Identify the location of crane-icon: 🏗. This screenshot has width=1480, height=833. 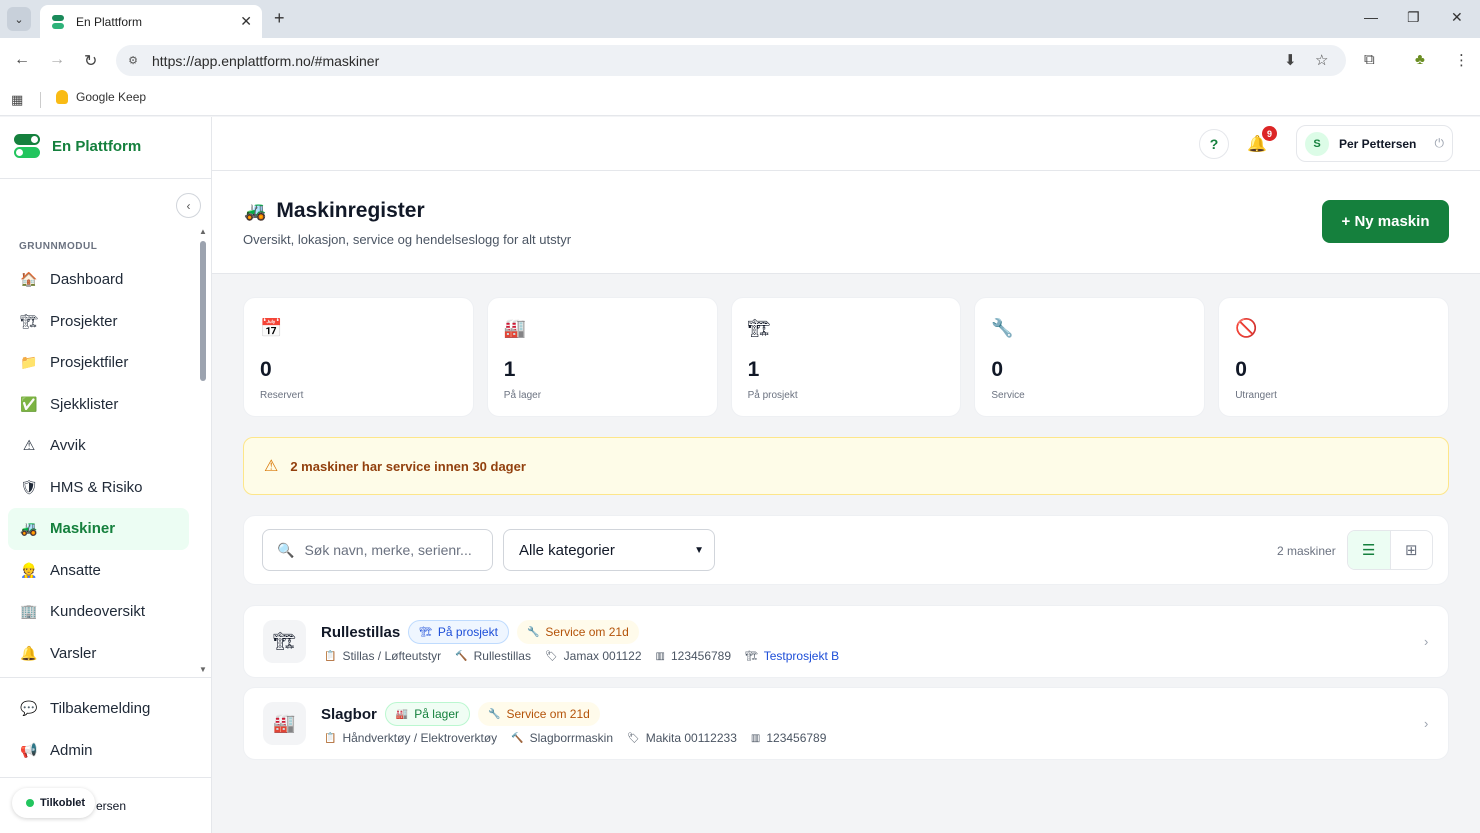
(29, 320).